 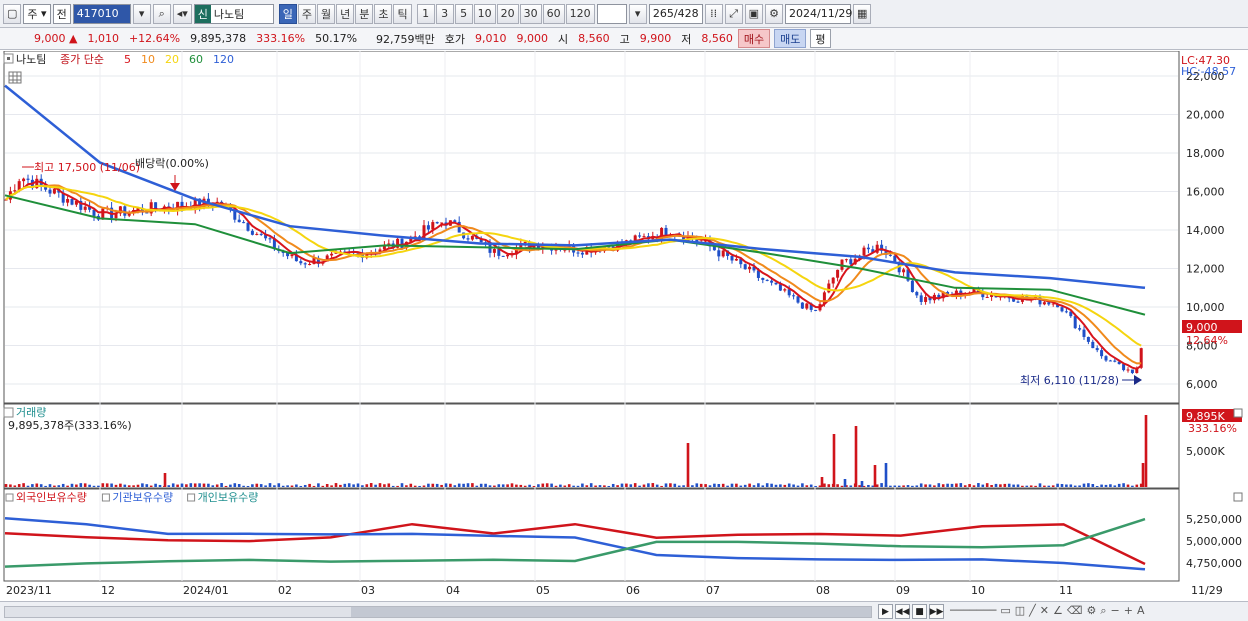 I want to click on eval-button: 평, so click(x=820, y=38).